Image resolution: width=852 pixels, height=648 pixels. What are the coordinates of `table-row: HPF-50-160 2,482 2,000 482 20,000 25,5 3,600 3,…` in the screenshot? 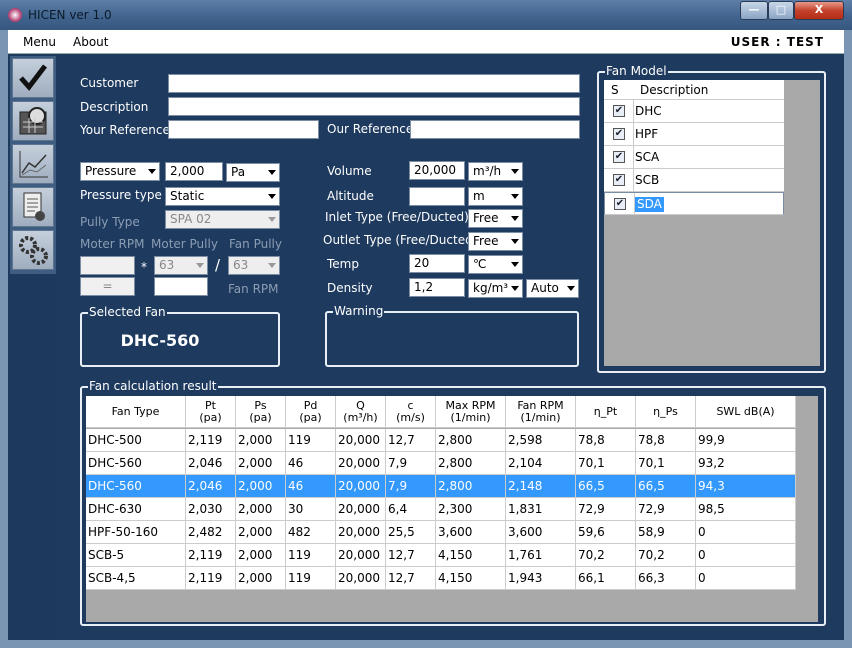 It's located at (441, 532).